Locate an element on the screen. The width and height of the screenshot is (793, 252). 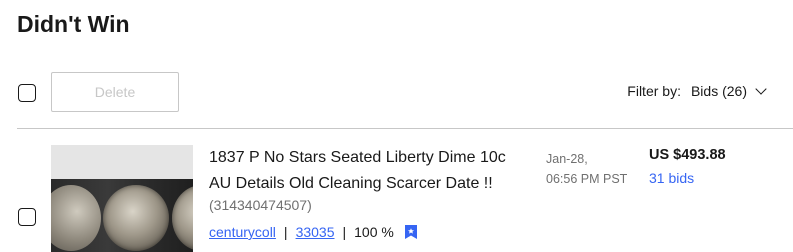
end-date-time: 06:56 PM PST is located at coordinates (587, 179).